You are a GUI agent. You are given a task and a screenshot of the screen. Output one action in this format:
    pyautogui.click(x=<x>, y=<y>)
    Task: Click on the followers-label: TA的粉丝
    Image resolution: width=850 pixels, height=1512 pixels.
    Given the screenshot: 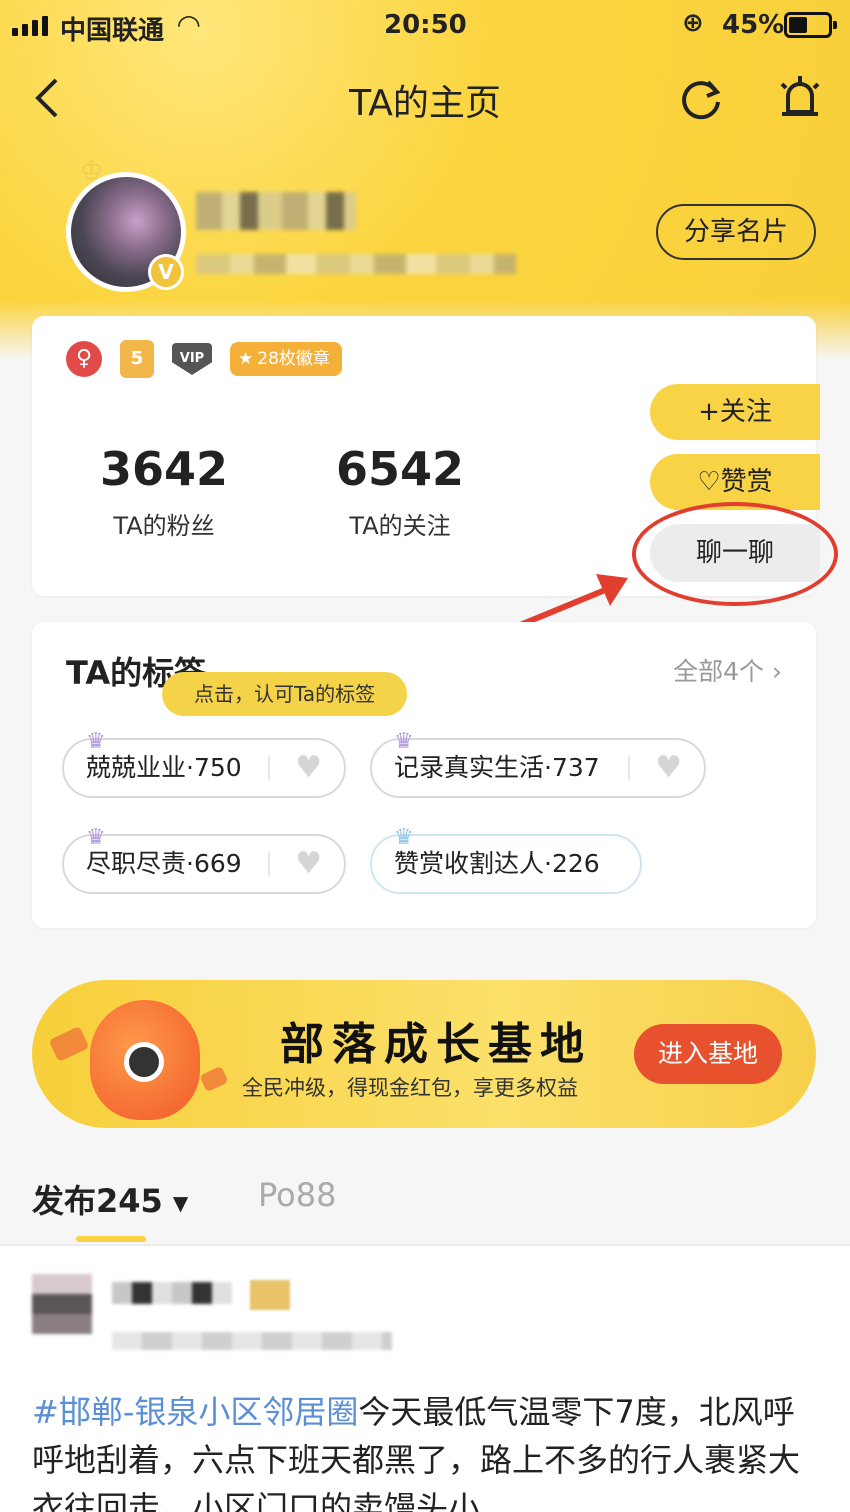 What is the action you would take?
    pyautogui.click(x=164, y=526)
    